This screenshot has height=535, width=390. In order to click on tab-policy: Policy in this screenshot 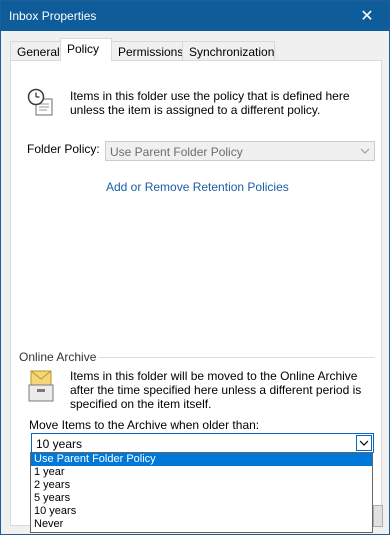, I will do `click(86, 49)`.